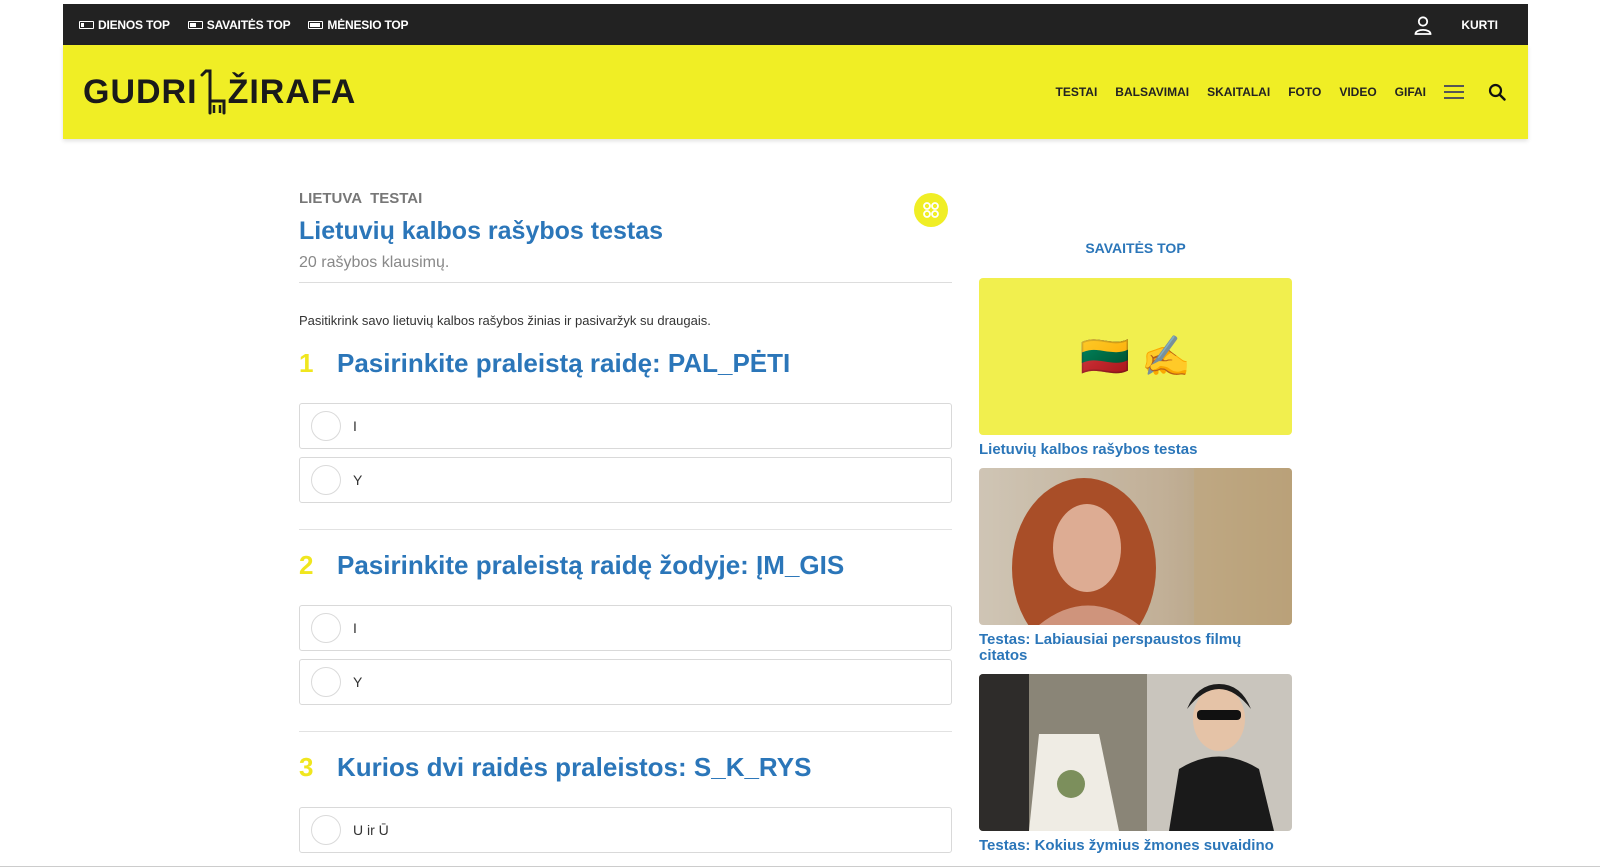 This screenshot has height=867, width=1600. Describe the element at coordinates (396, 198) in the screenshot. I see `category-testai: TESTAI` at that location.